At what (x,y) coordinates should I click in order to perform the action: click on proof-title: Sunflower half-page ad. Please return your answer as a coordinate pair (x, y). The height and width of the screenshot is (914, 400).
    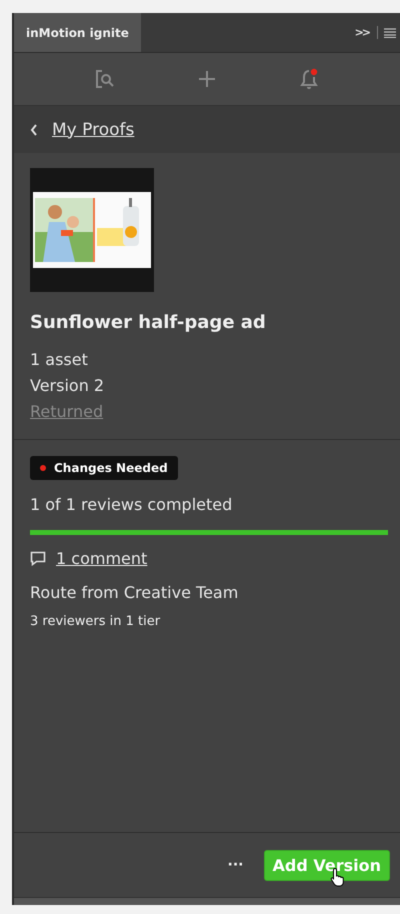
    Looking at the image, I should click on (148, 322).